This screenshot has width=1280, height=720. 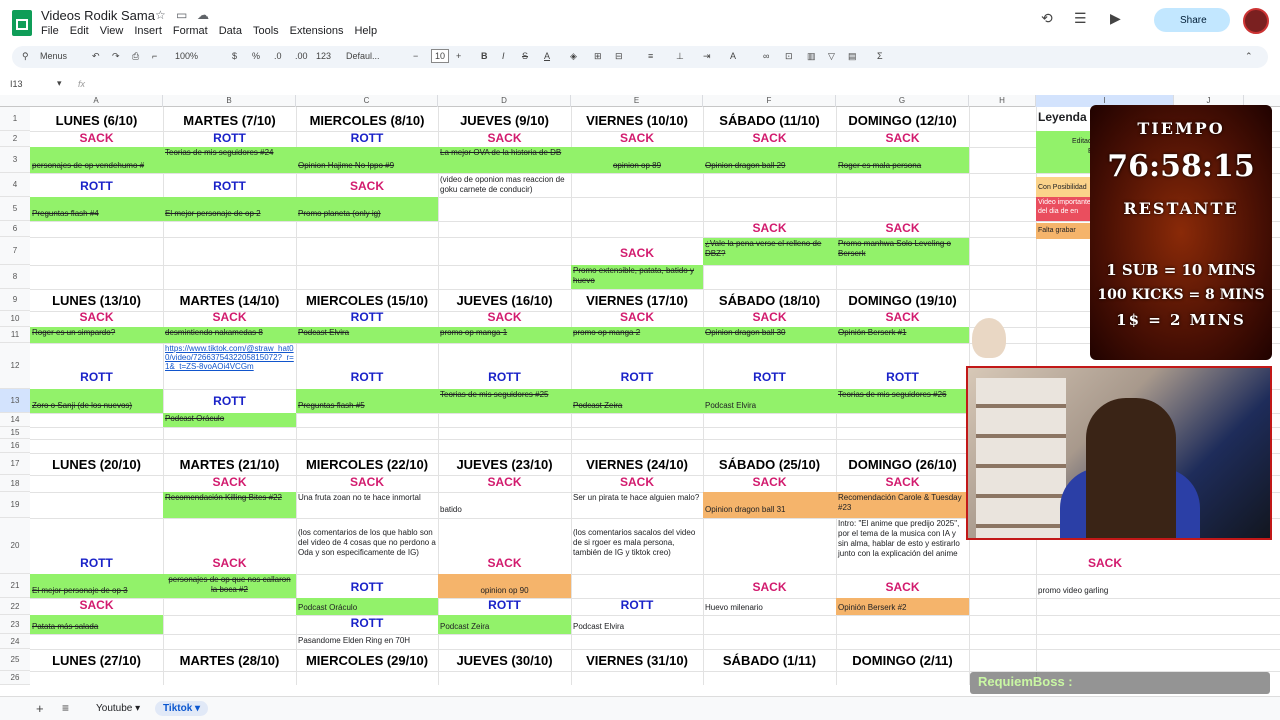 I want to click on print-icon: ⎙, so click(x=135, y=56).